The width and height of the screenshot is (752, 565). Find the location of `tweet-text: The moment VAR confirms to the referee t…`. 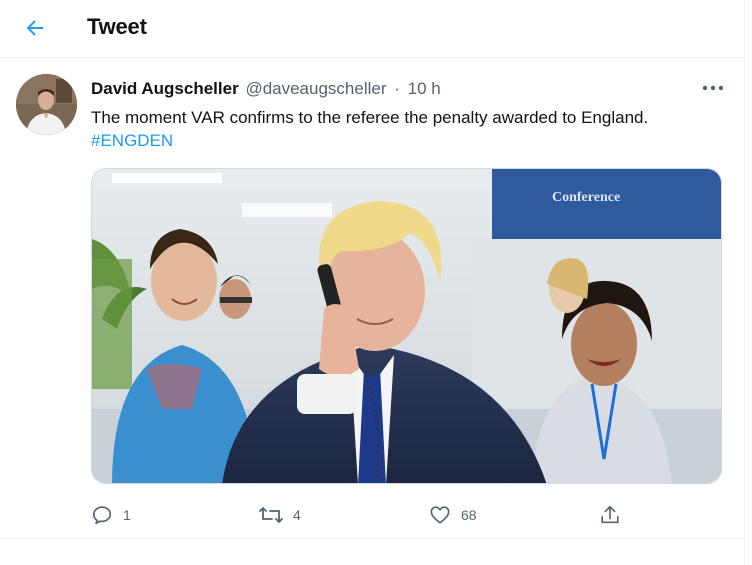

tweet-text: The moment VAR confirms to the referee t… is located at coordinates (370, 117).